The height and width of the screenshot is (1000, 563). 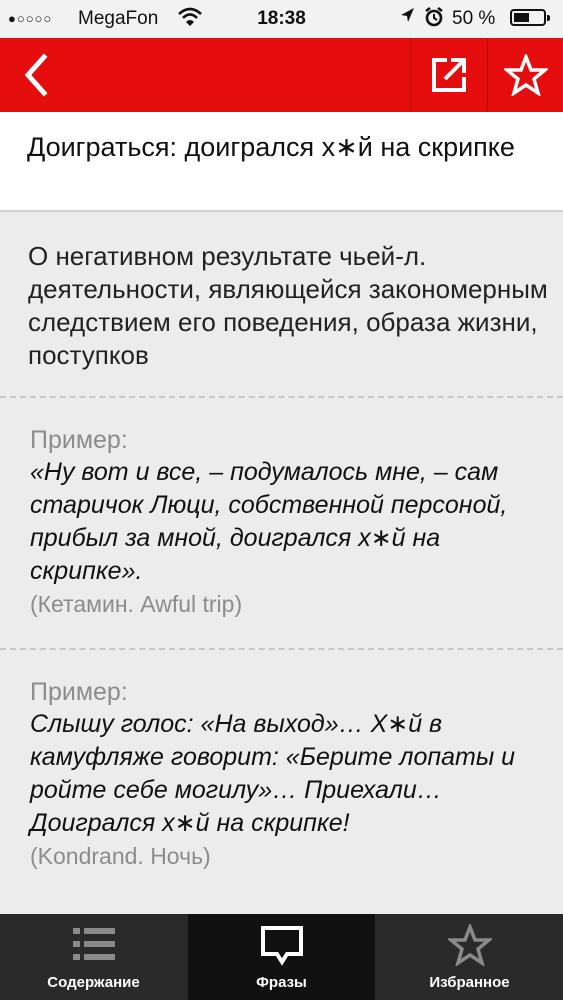 I want to click on favorite-button, so click(x=525, y=75).